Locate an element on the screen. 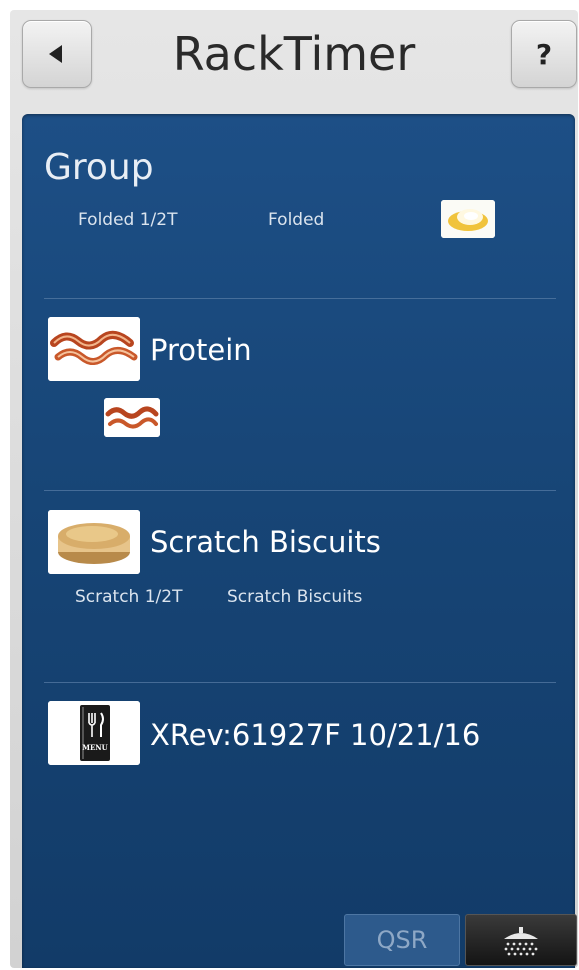 The height and width of the screenshot is (970, 579). menu-icon-text: MENU is located at coordinates (95, 747).